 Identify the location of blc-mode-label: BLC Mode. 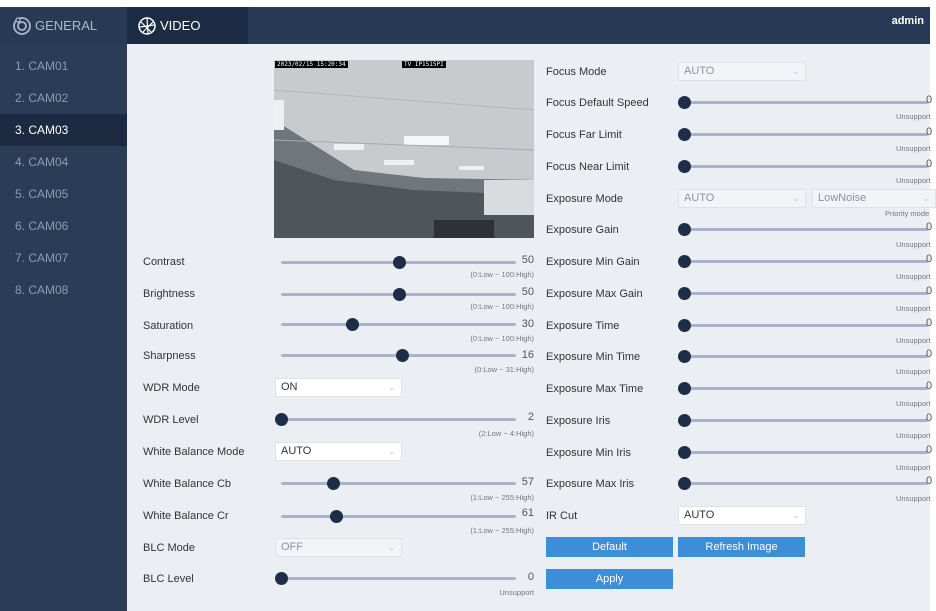
(169, 548).